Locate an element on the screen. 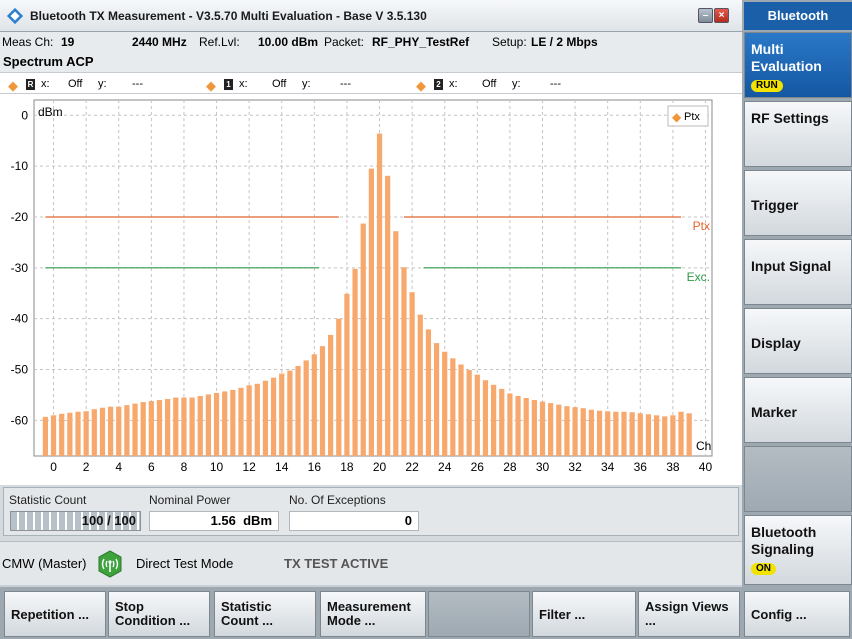 This screenshot has width=852, height=639. statistic-count-progress: 100 / 100 is located at coordinates (75, 521).